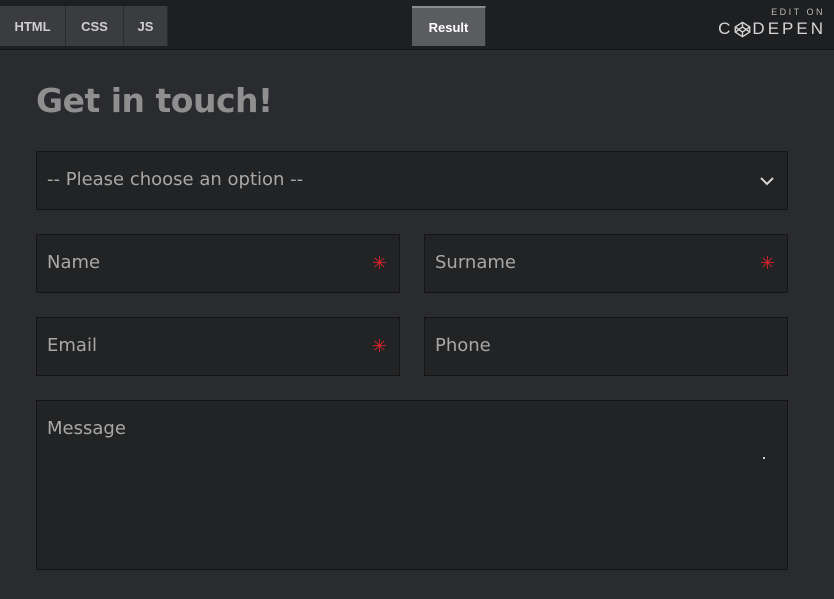 The image size is (834, 599). What do you see at coordinates (95, 26) in the screenshot?
I see `tab-css: CSS` at bounding box center [95, 26].